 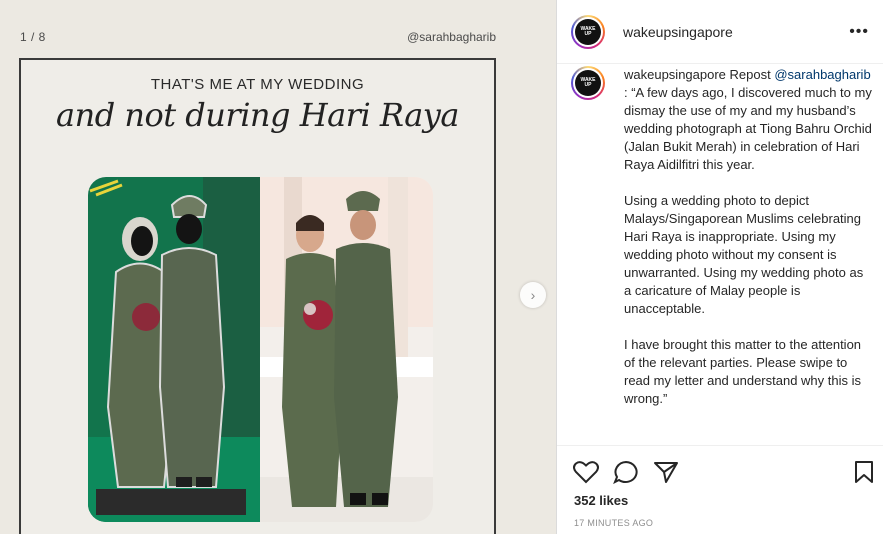 I want to click on post-header: WAKE UP wakeupsingapore •••, so click(x=720, y=32).